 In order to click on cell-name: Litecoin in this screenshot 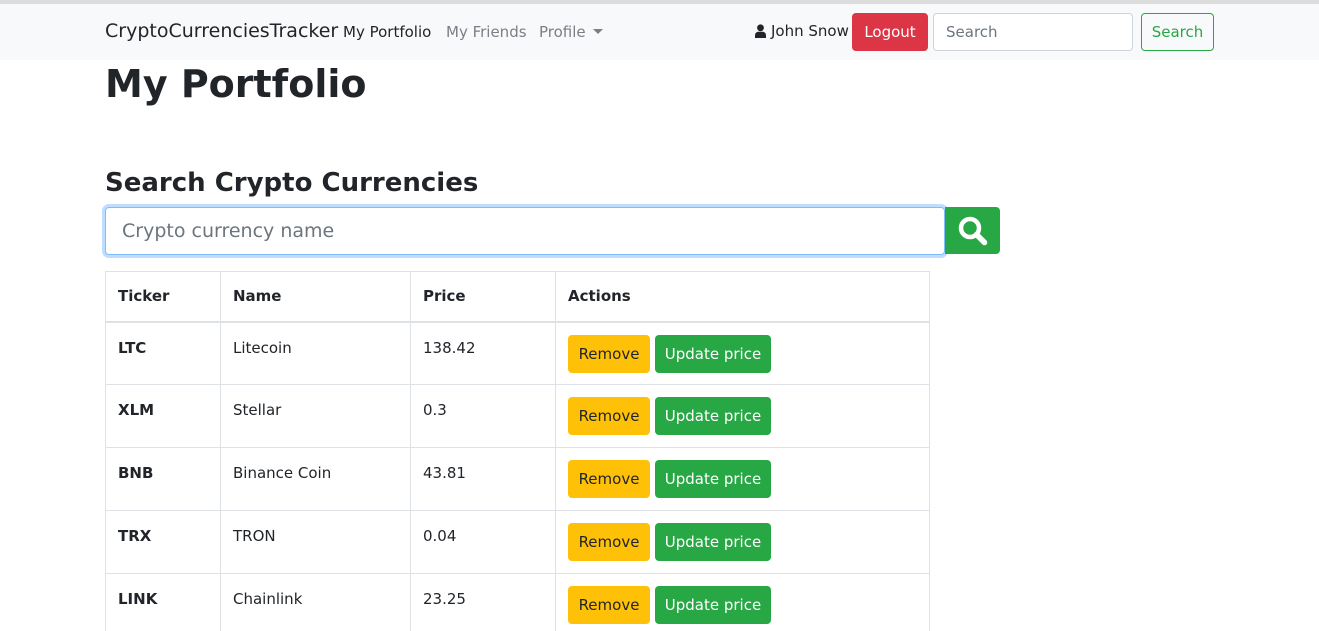, I will do `click(315, 353)`.